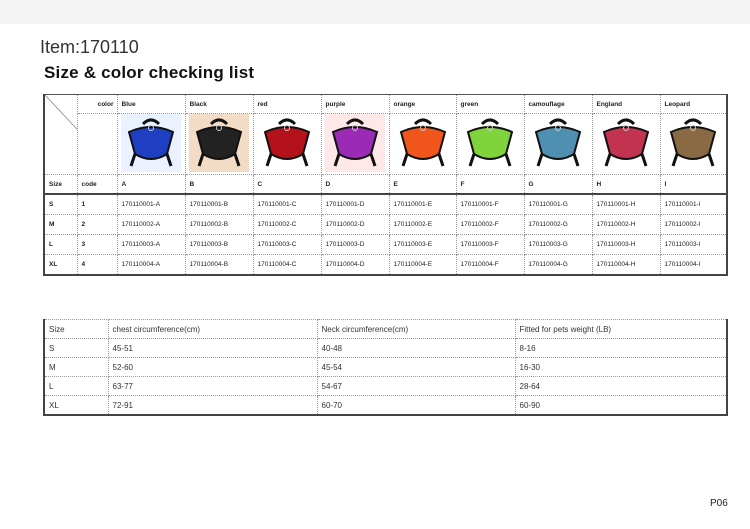 Image resolution: width=750 pixels, height=529 pixels. What do you see at coordinates (558, 104) in the screenshot?
I see `color-name: camouflage` at bounding box center [558, 104].